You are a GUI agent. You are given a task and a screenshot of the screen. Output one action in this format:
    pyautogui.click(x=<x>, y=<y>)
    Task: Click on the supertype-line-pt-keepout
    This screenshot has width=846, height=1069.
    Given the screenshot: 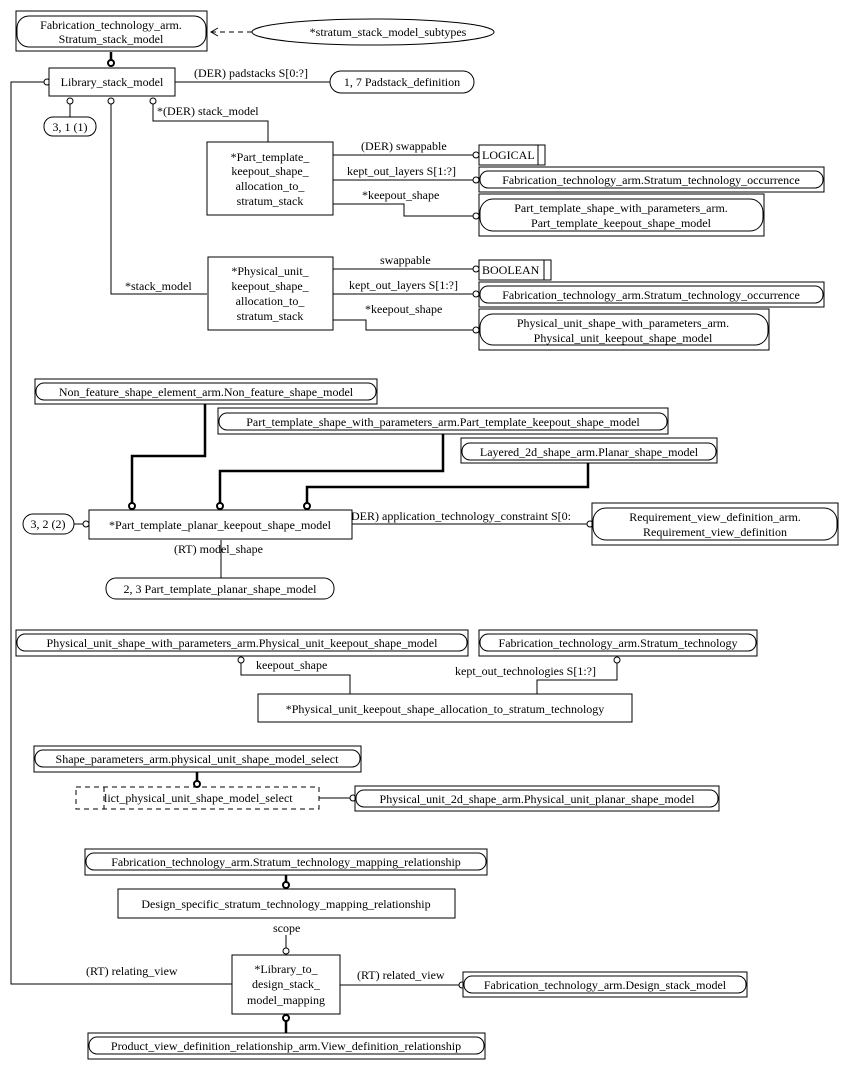 What is the action you would take?
    pyautogui.click(x=331, y=468)
    